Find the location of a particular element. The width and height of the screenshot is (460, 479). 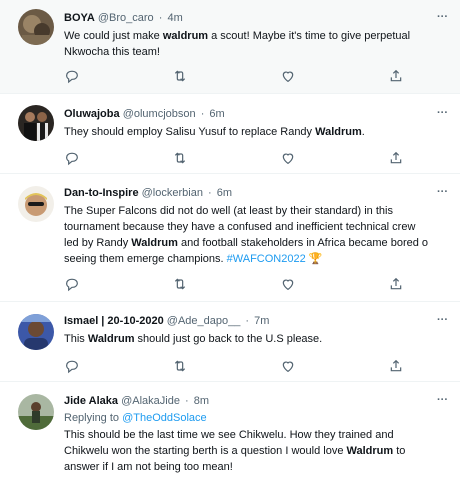

text-span: should just go back to the U.S please. is located at coordinates (228, 339).